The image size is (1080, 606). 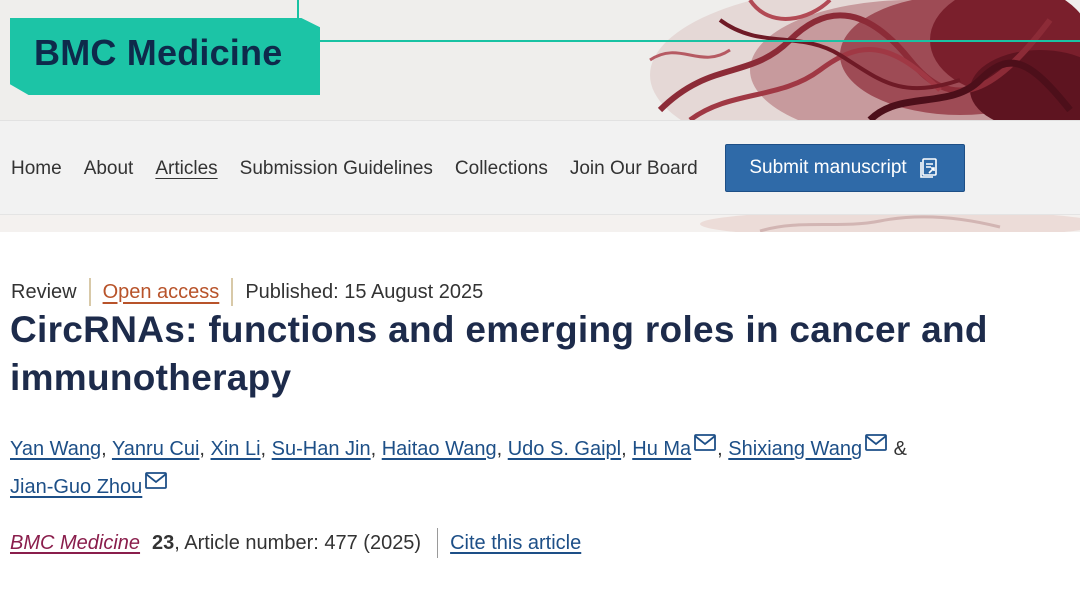 What do you see at coordinates (186, 169) in the screenshot?
I see `nav-item-articles: Articles` at bounding box center [186, 169].